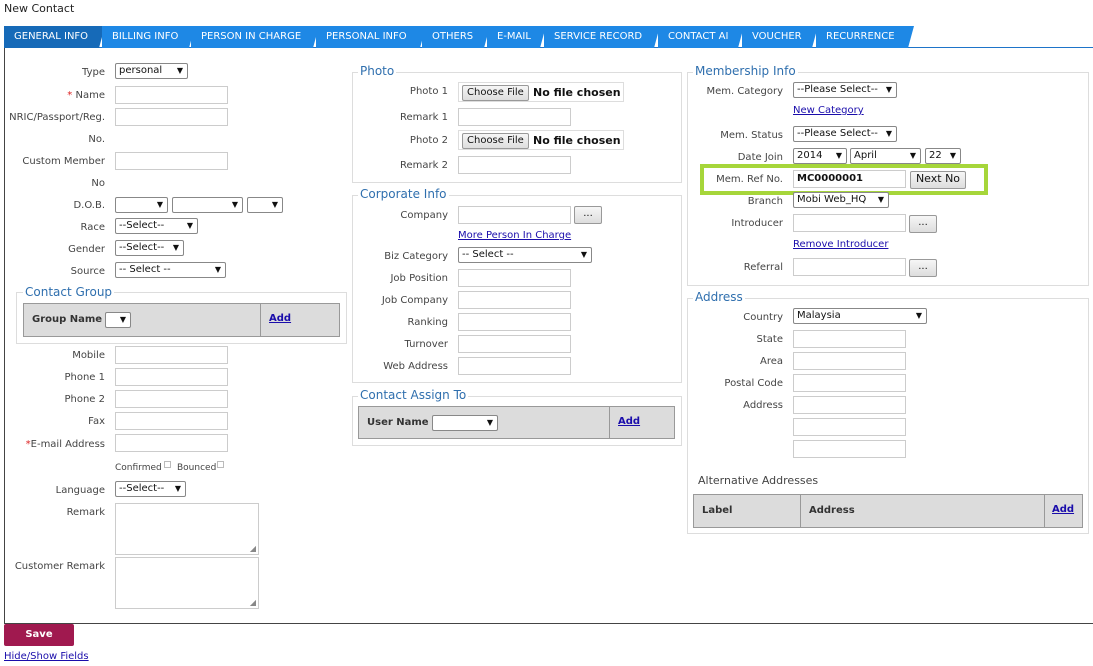 This screenshot has height=666, width=1093. I want to click on tab-person-in-charge: PERSON IN CHARGE, so click(255, 37).